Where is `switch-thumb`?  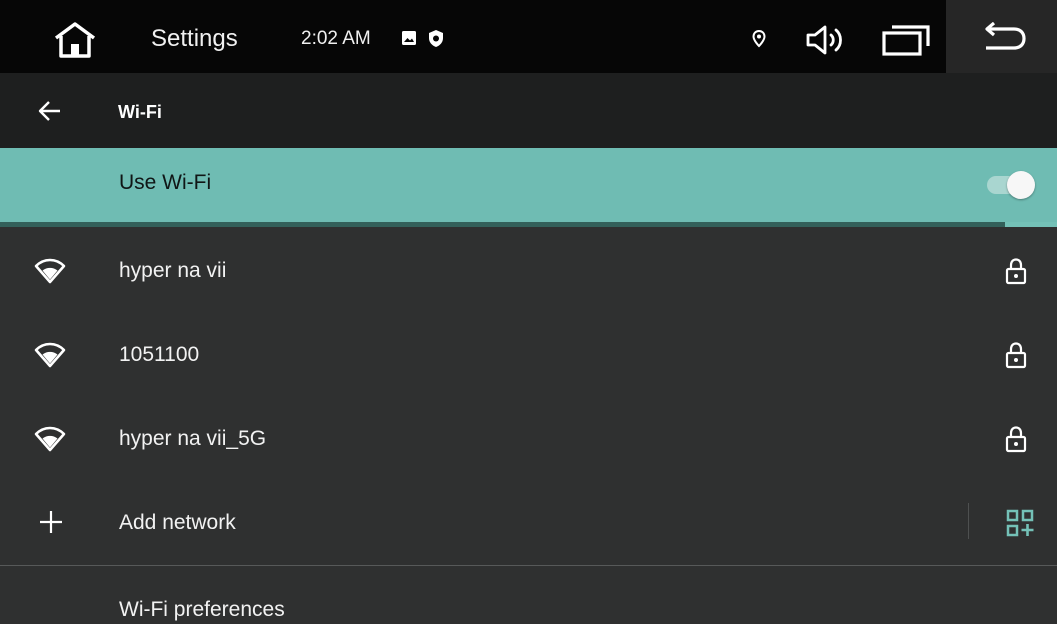
switch-thumb is located at coordinates (1021, 185).